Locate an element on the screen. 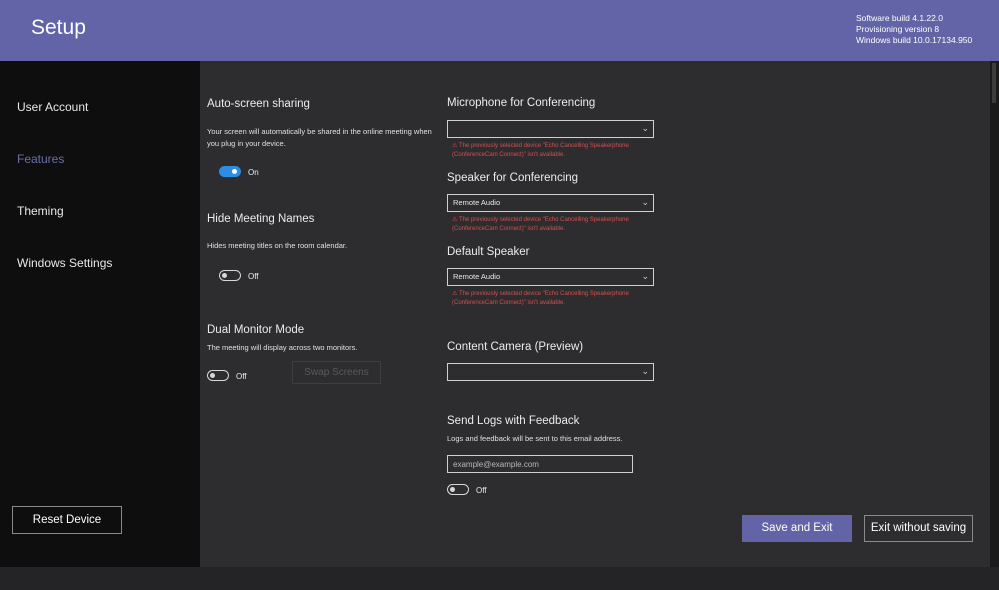  dual-monitor-title: Dual Monitor Mode is located at coordinates (256, 330).